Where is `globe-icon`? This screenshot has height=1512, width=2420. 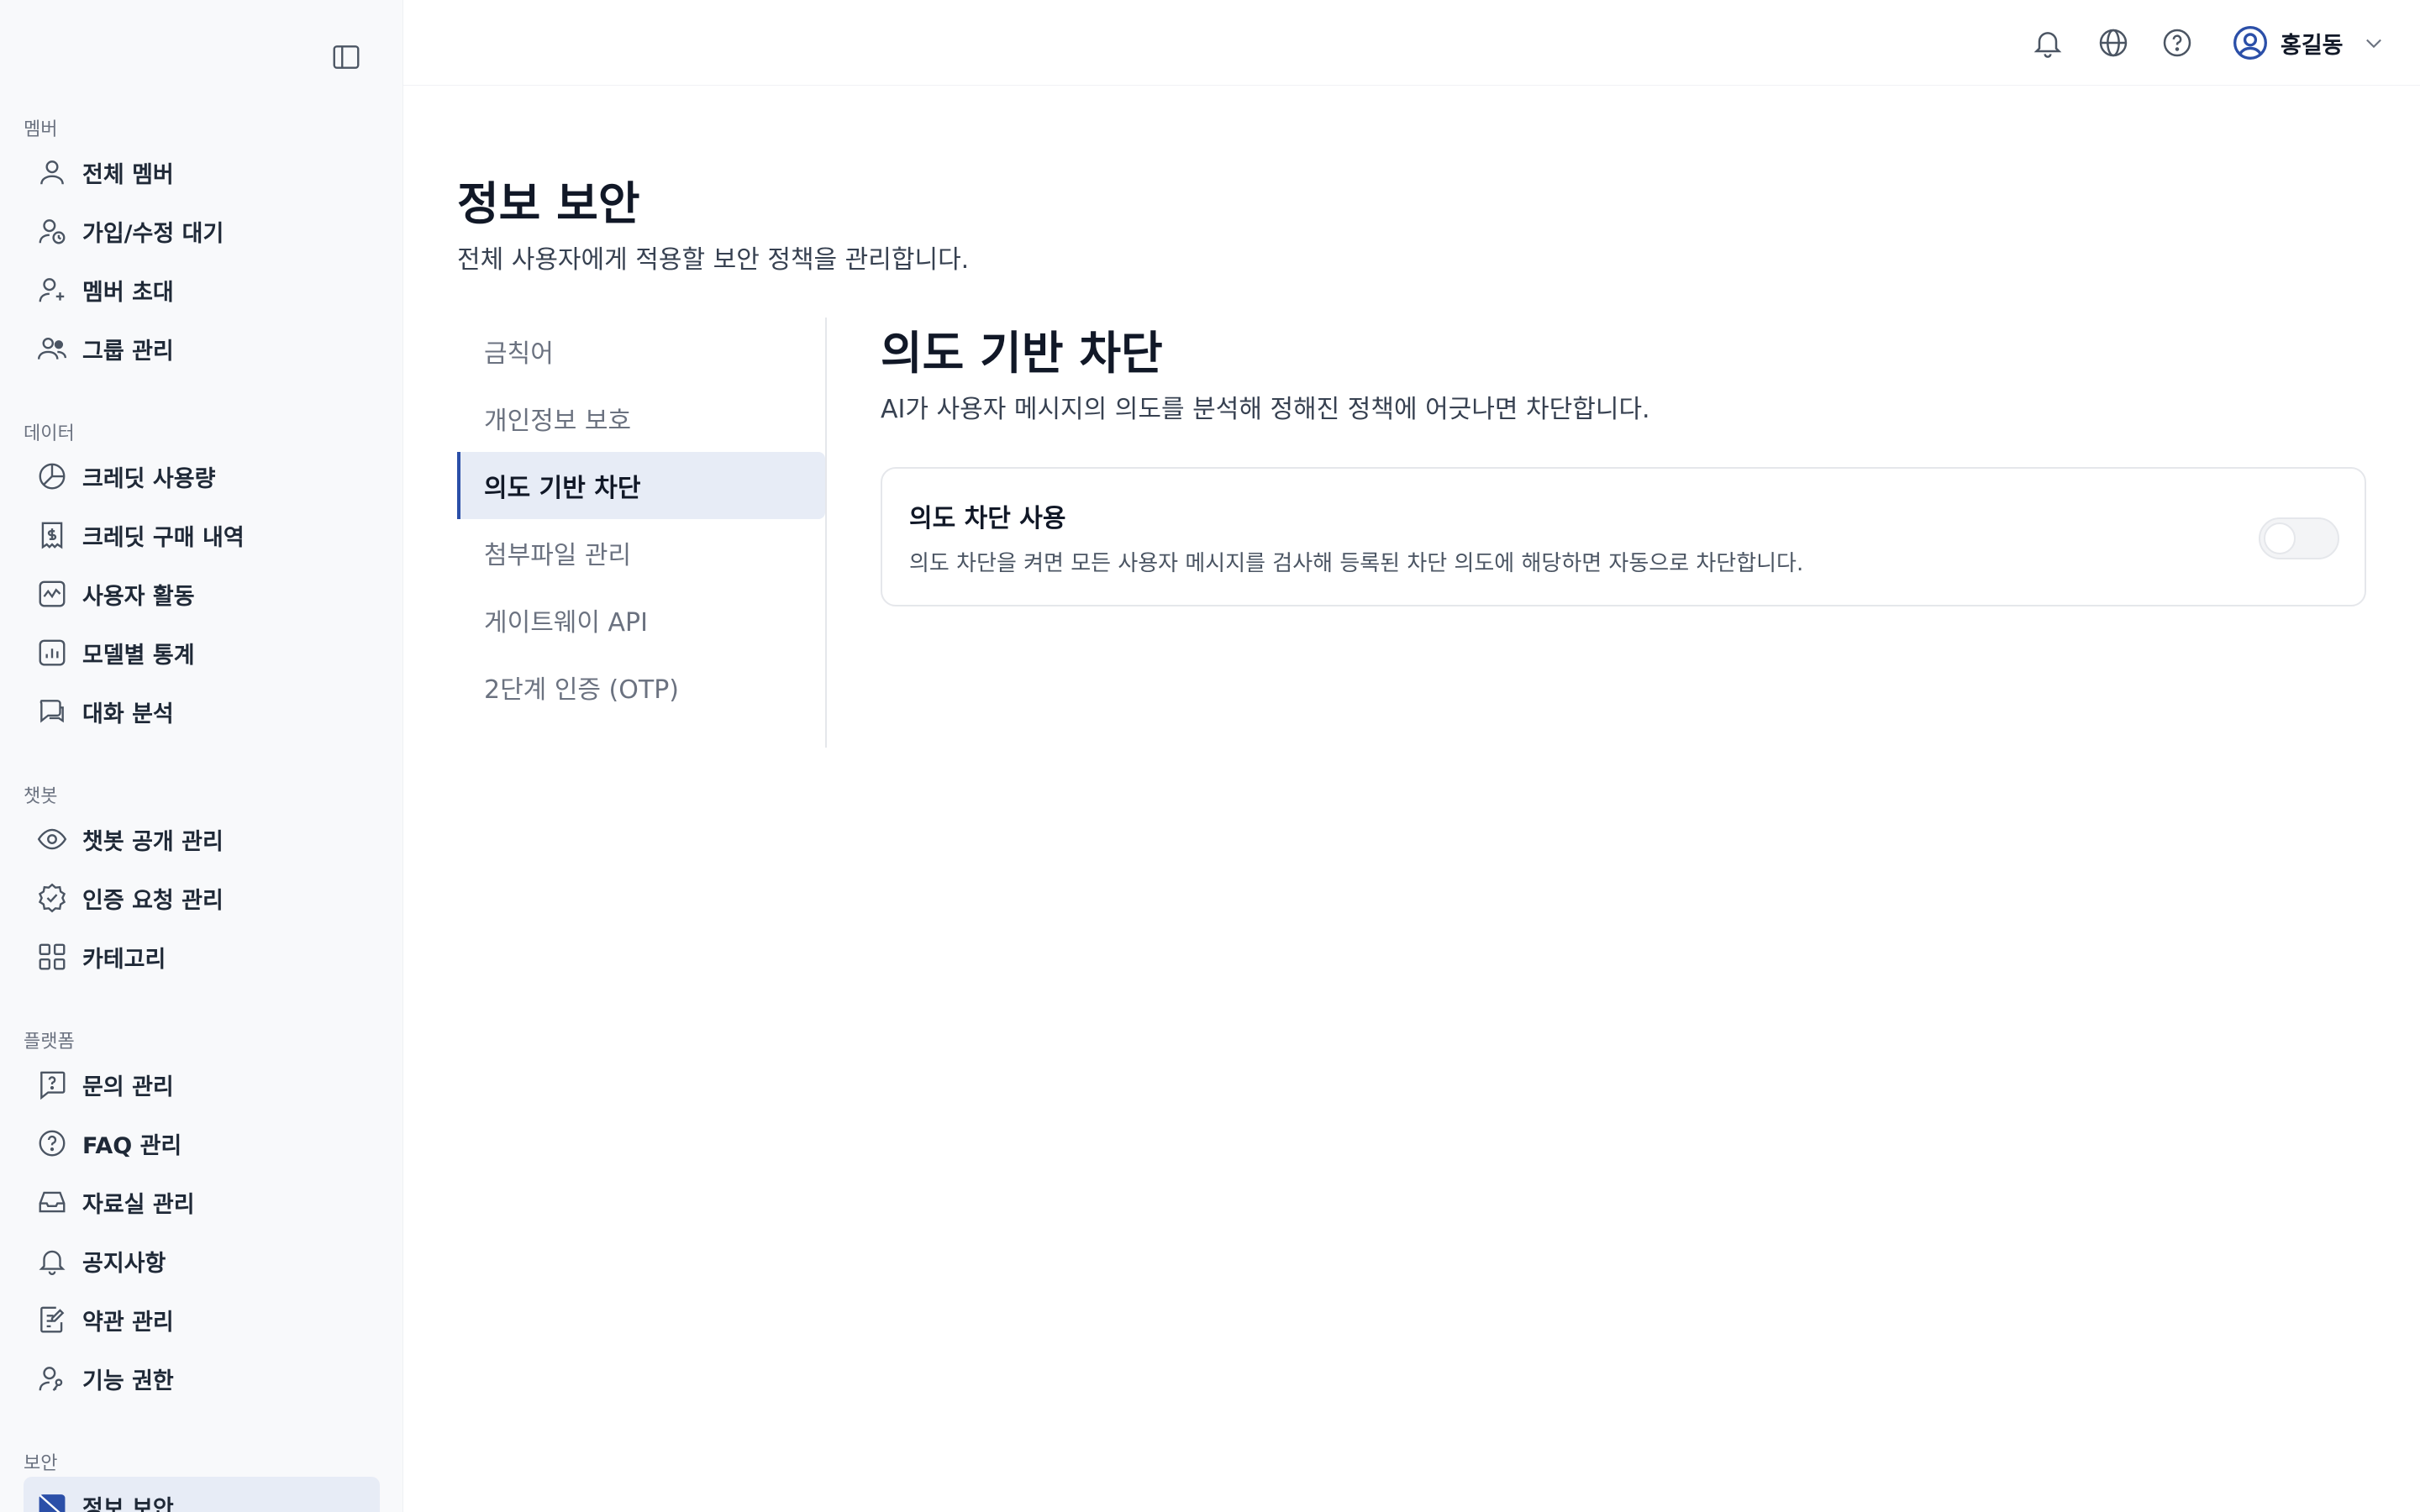 globe-icon is located at coordinates (2113, 43).